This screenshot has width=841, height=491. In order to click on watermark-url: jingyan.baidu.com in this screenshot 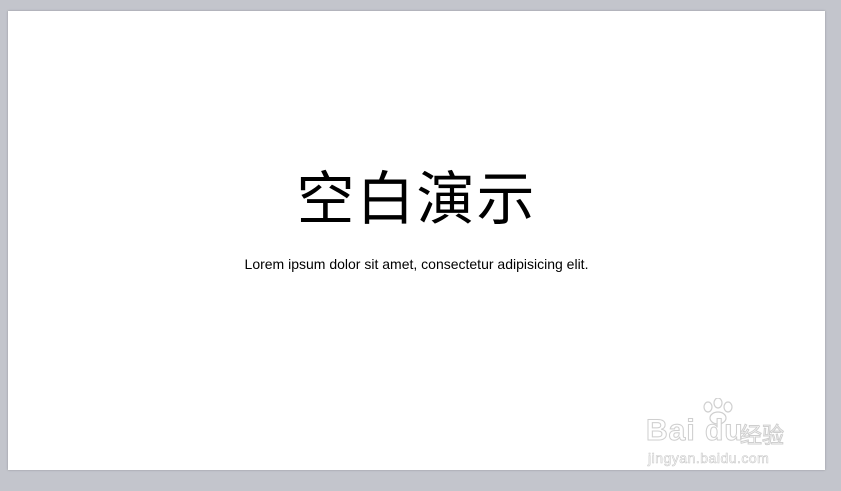, I will do `click(709, 458)`.